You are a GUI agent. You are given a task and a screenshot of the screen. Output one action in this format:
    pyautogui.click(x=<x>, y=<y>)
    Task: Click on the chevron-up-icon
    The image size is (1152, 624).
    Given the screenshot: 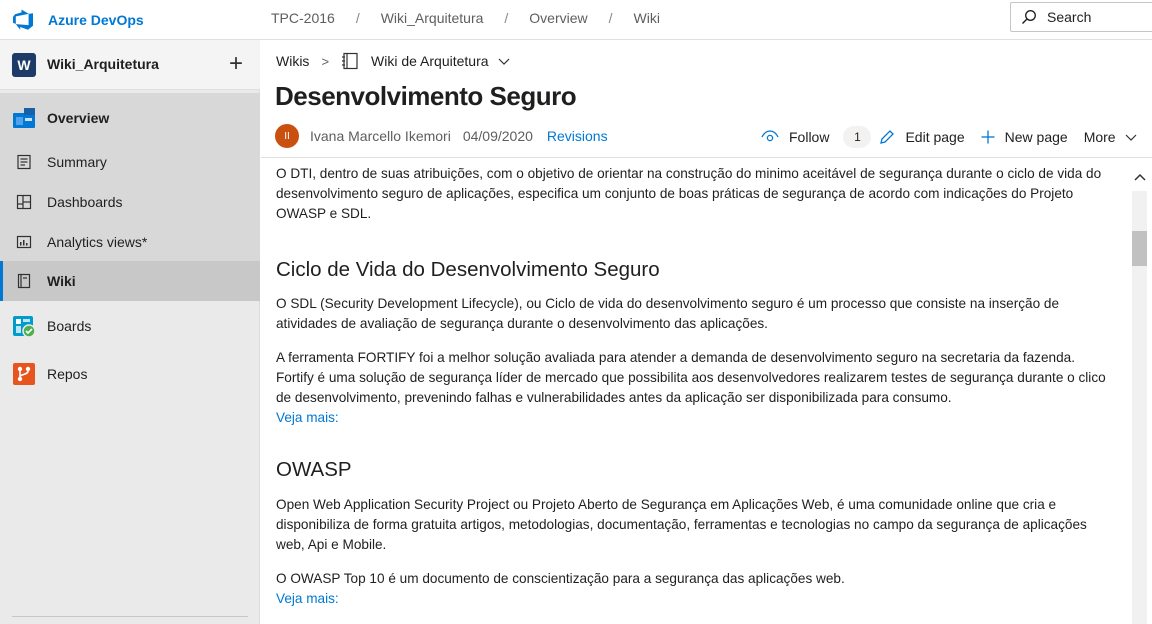 What is the action you would take?
    pyautogui.click(x=1140, y=177)
    